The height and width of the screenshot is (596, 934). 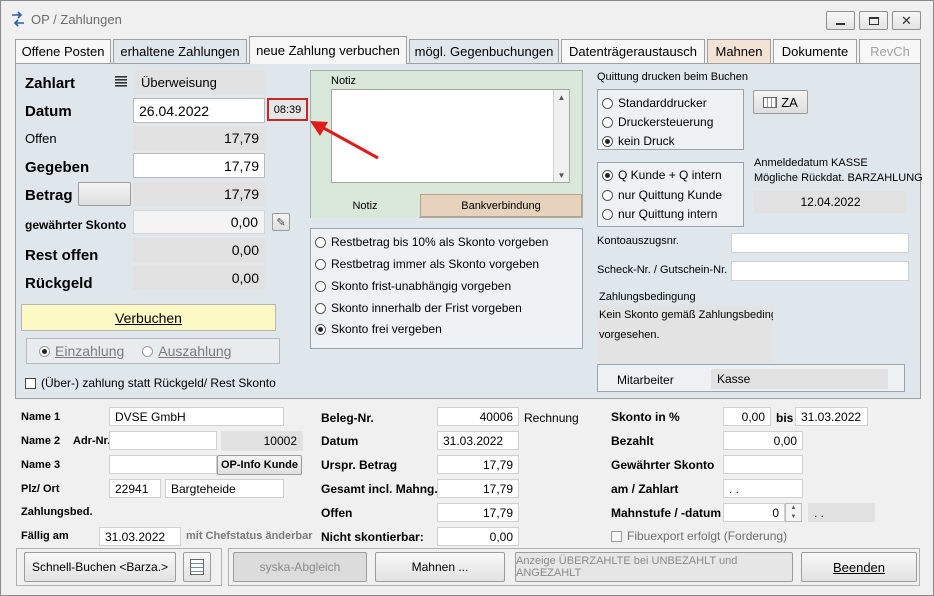 I want to click on minimize-button, so click(x=840, y=20).